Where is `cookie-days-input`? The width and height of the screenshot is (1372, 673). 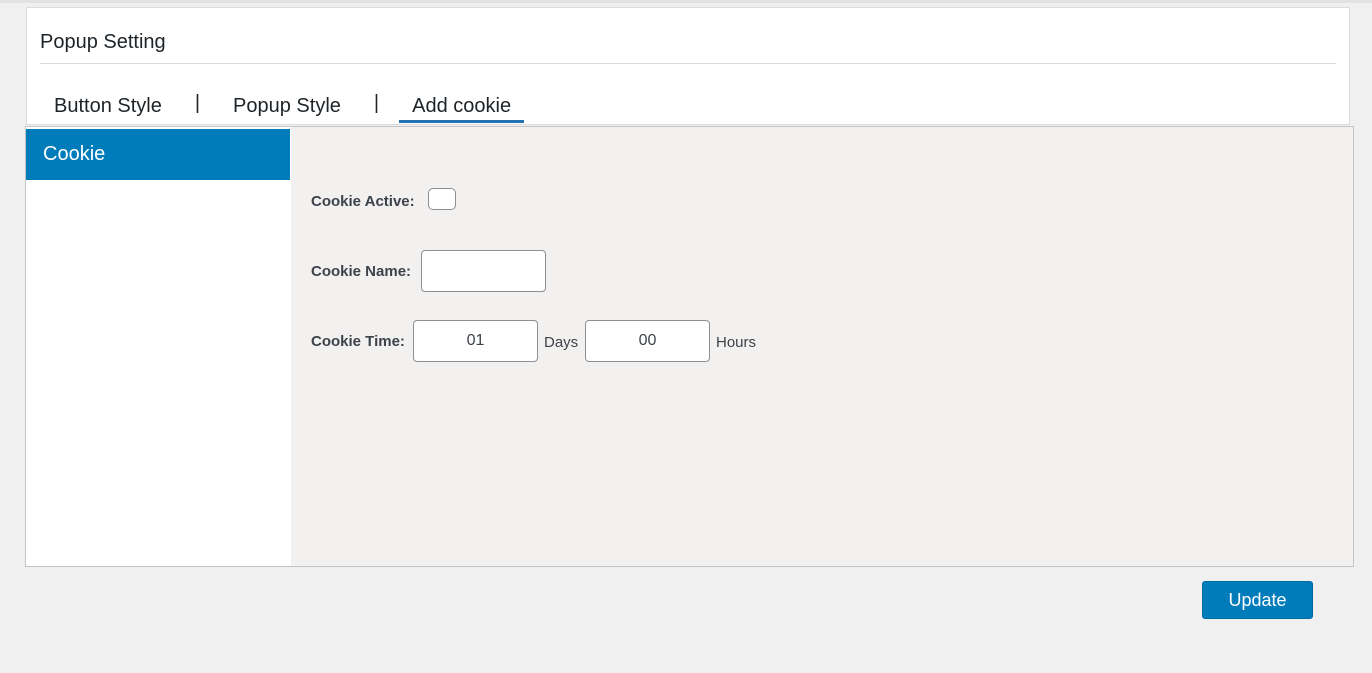
cookie-days-input is located at coordinates (475, 341).